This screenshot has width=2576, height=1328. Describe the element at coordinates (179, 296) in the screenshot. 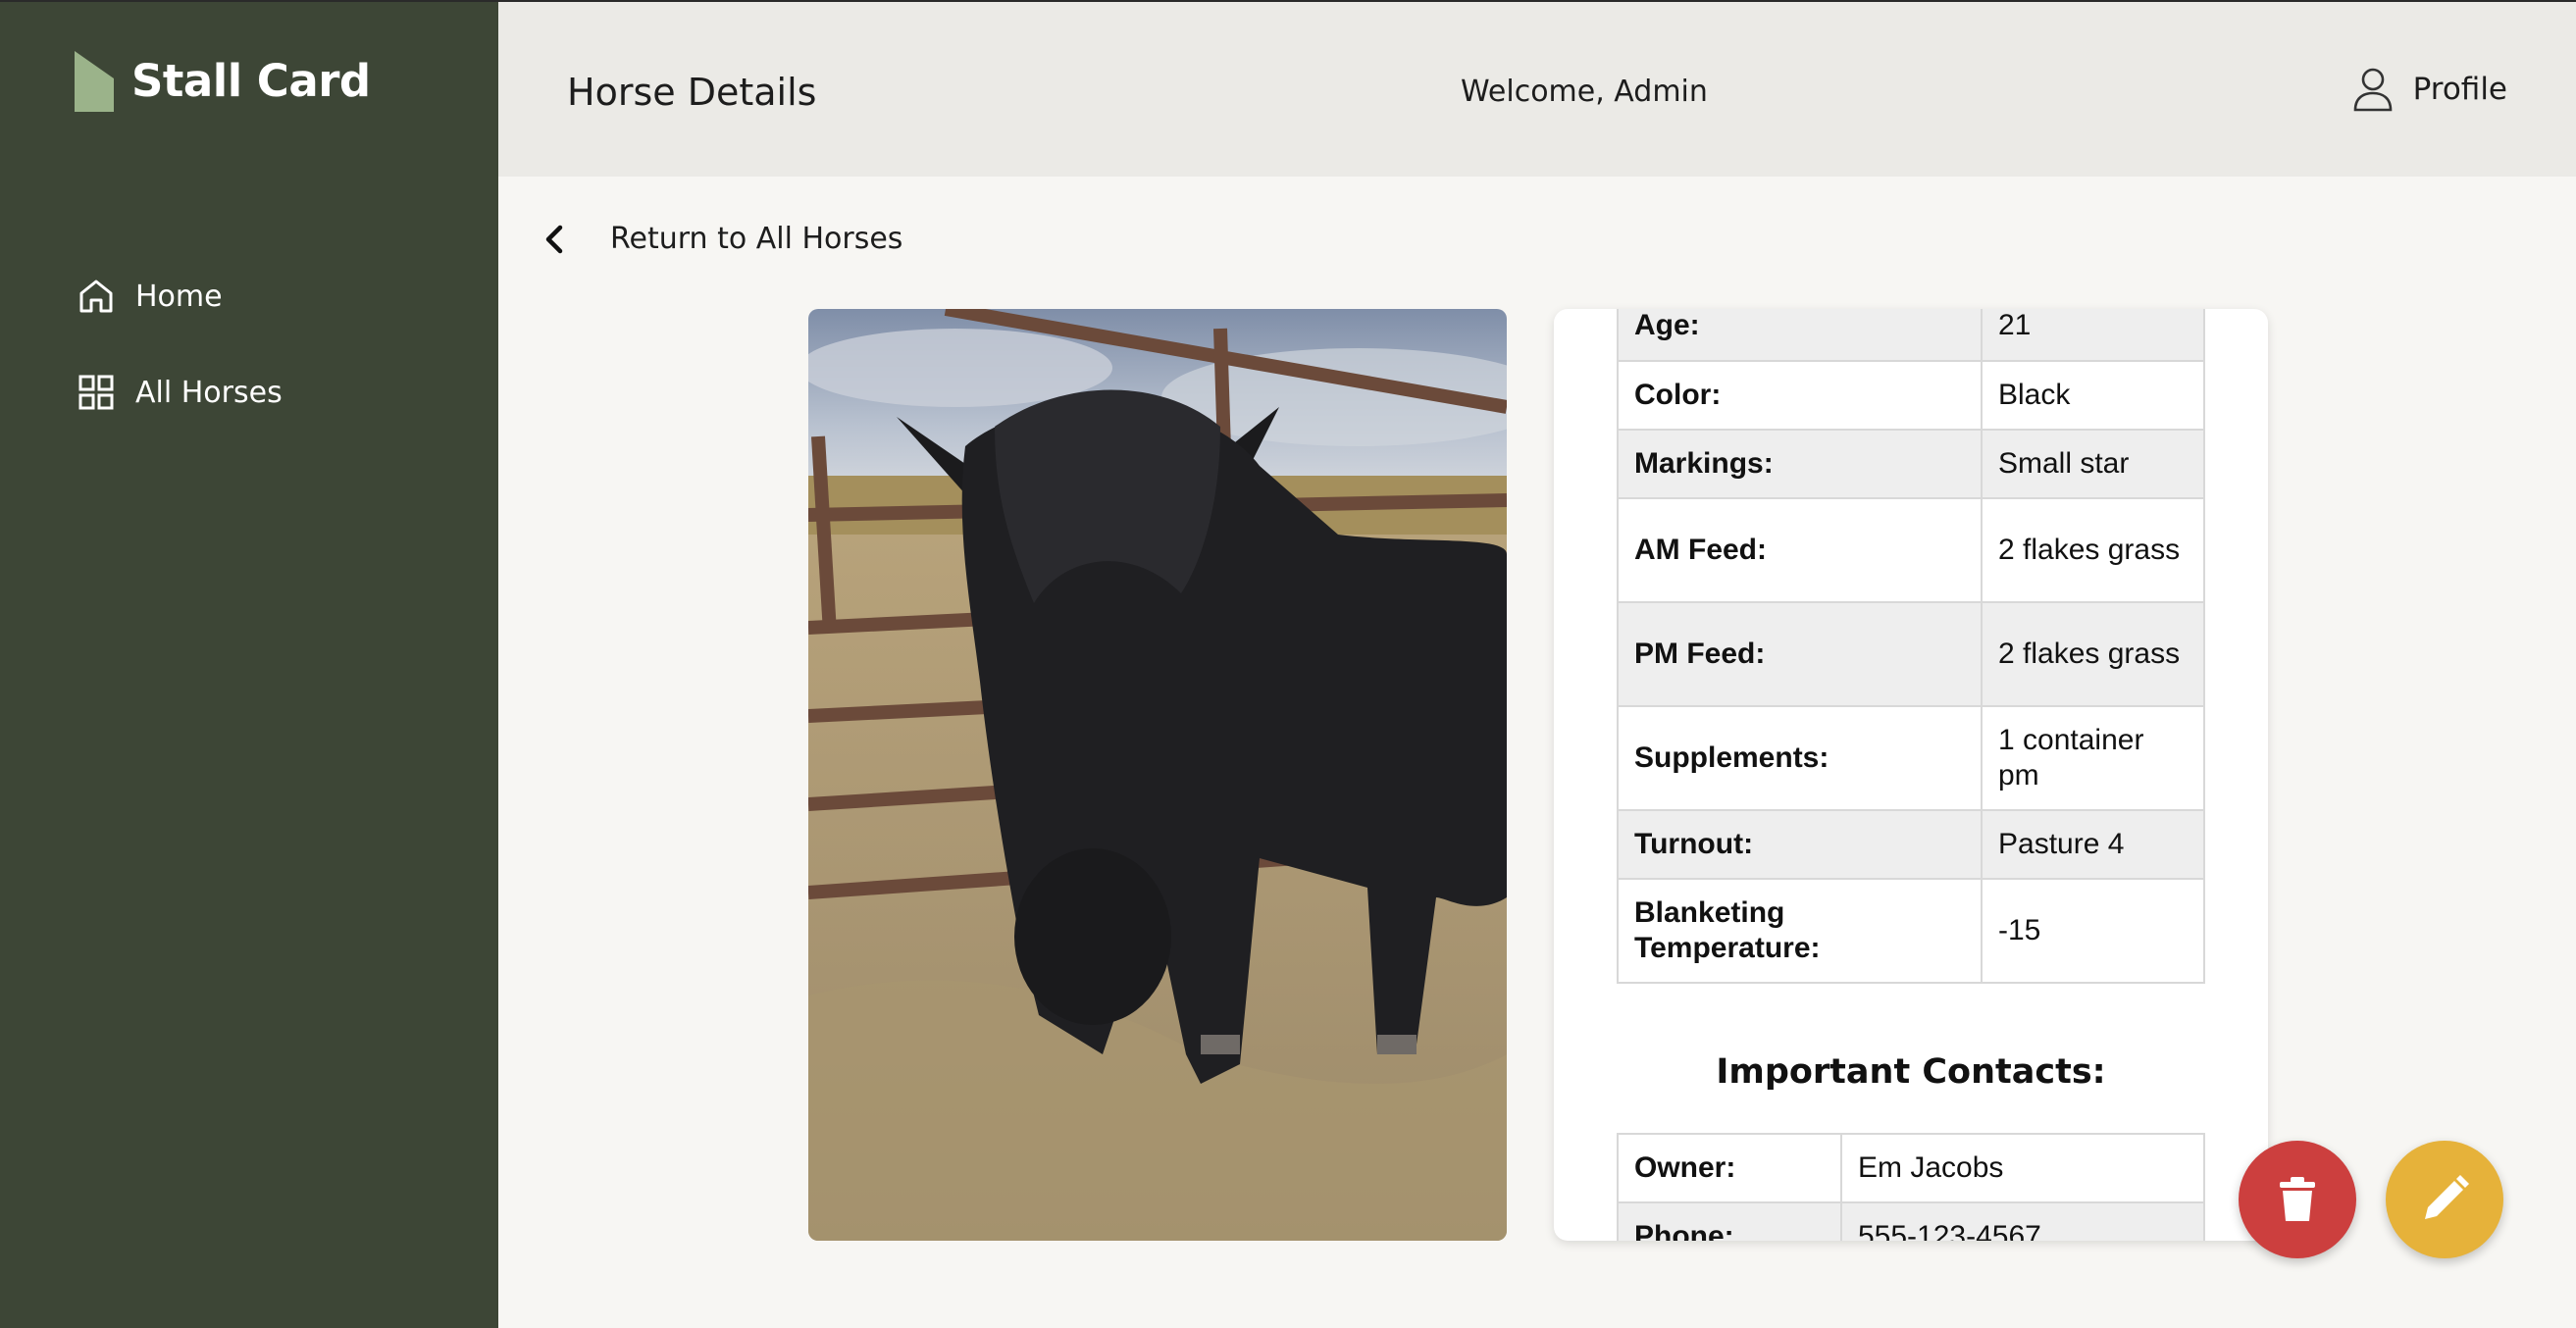

I see `sidebar-item-label: Home` at that location.